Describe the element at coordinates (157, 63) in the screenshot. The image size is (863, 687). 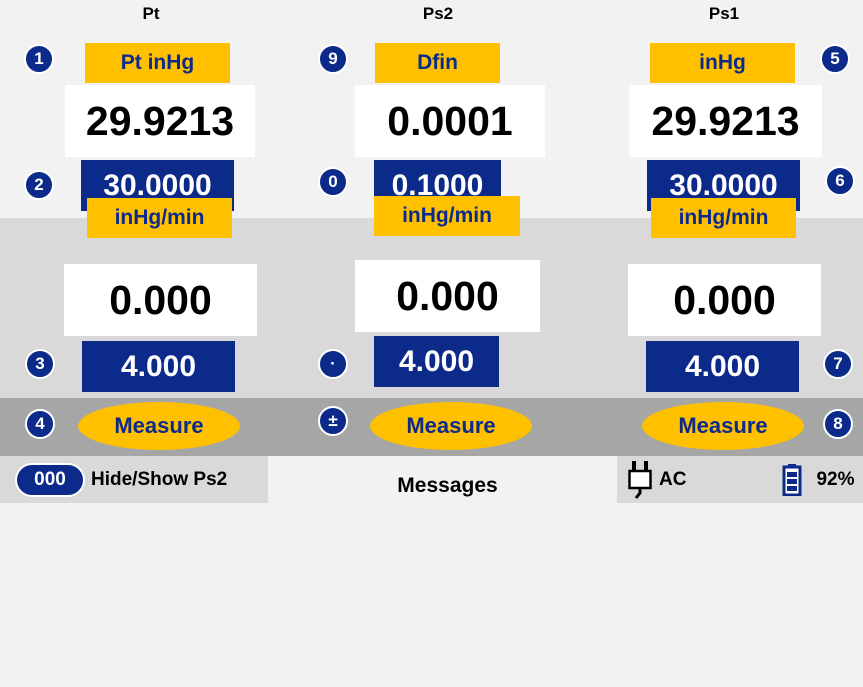
I see `pt-unit-label: Pt inHg` at that location.